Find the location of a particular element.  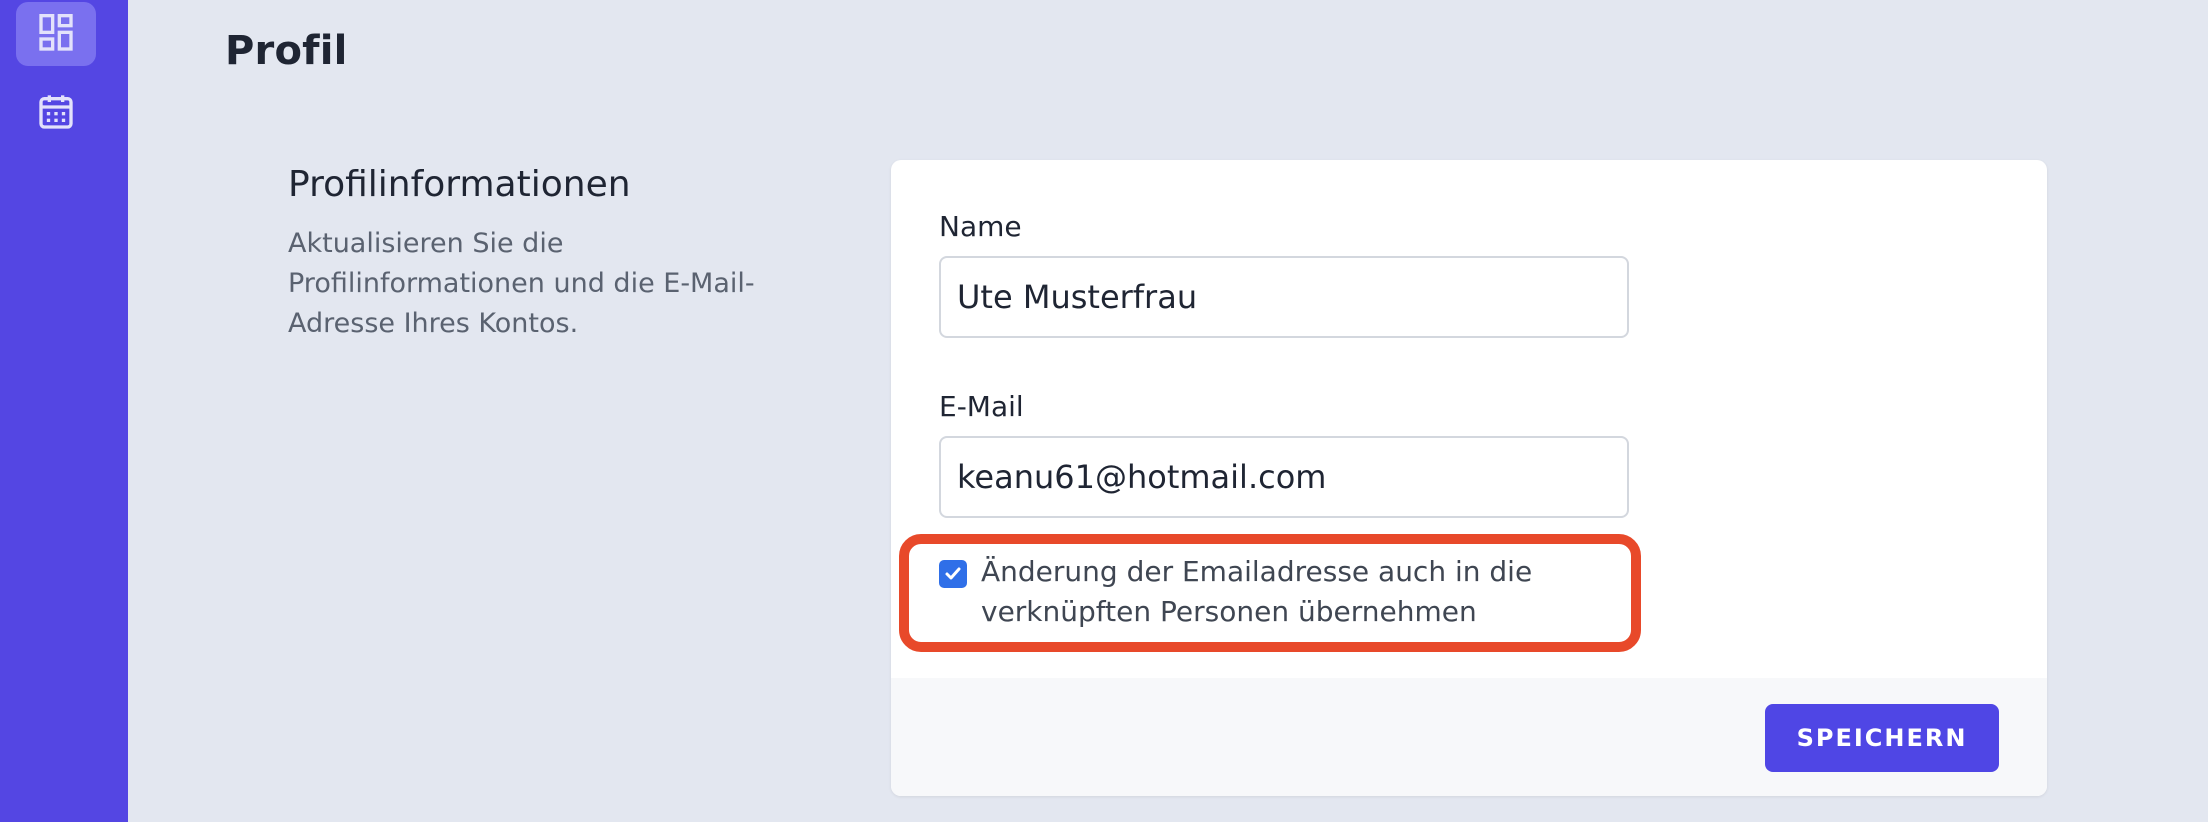

page-title: Profil is located at coordinates (286, 51).